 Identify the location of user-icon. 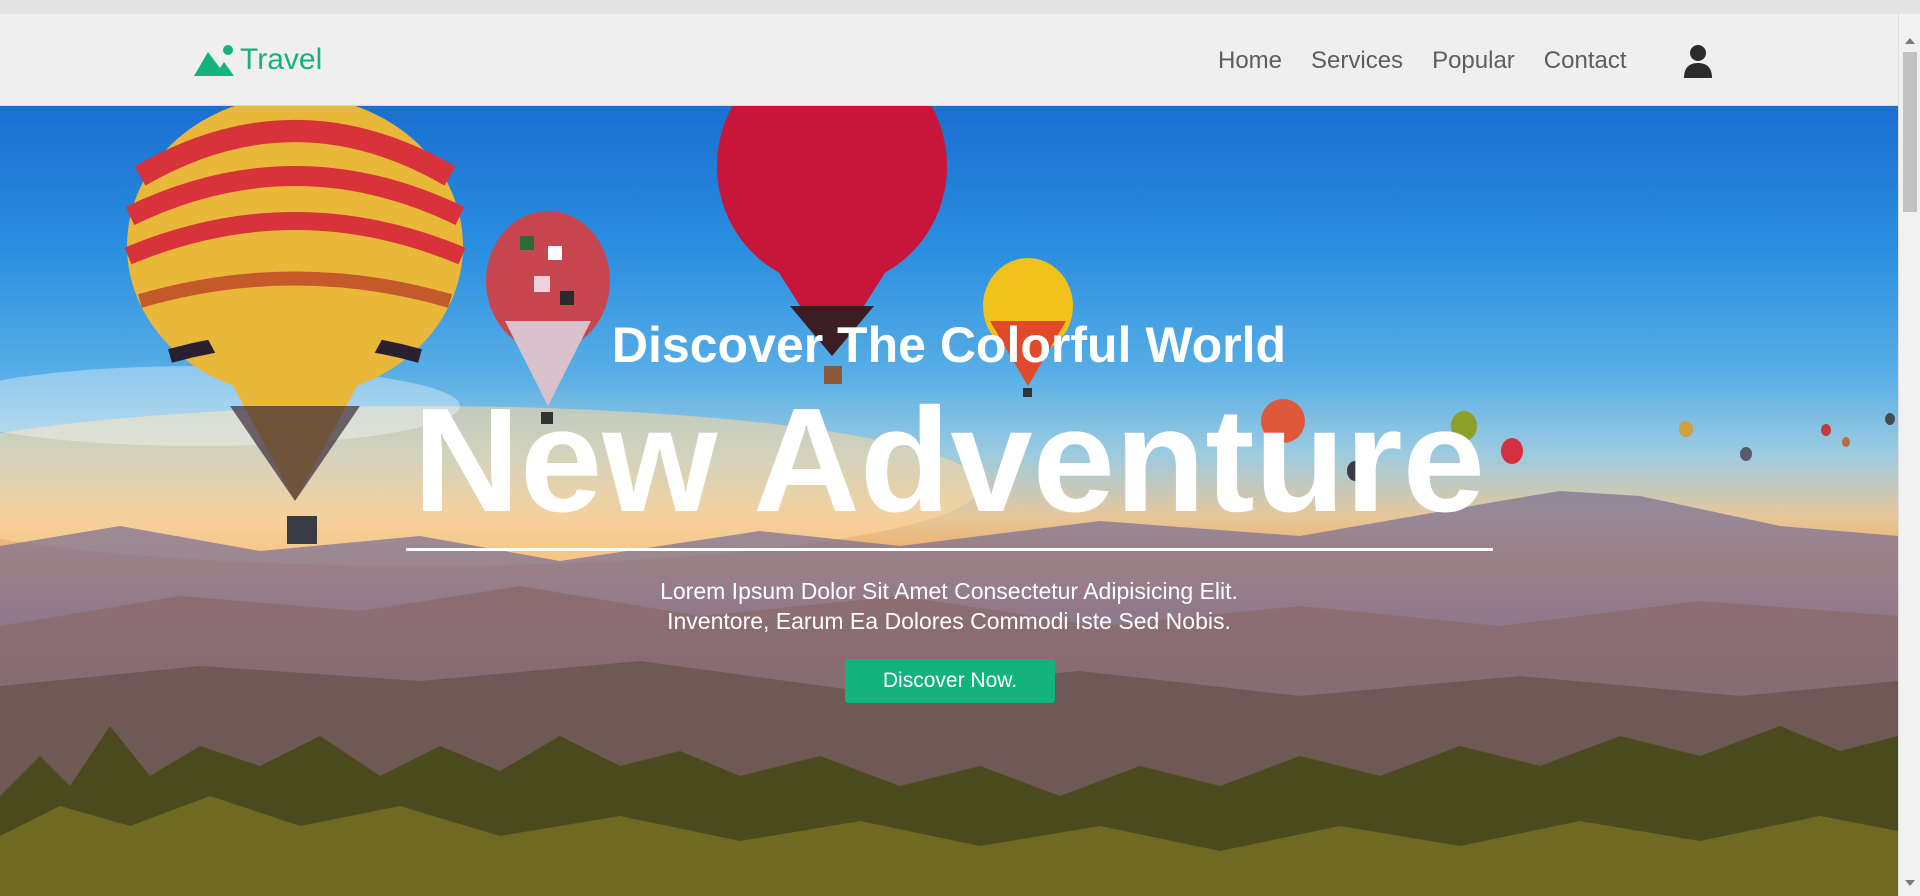
(1698, 61).